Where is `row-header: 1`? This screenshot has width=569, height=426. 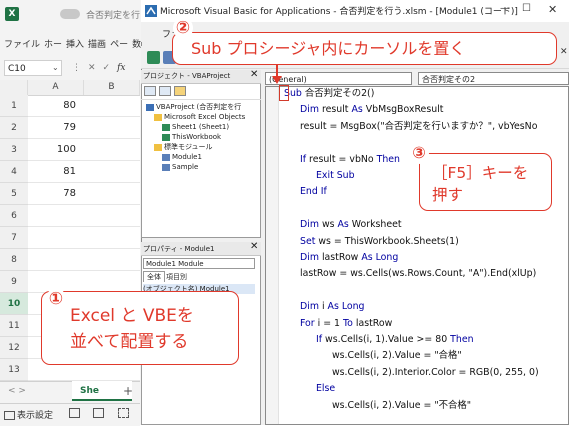 row-header: 1 is located at coordinates (14, 106).